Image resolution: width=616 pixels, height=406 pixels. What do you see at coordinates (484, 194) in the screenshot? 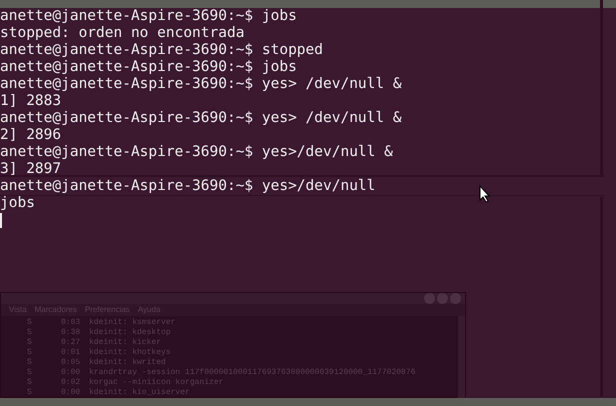
I see `mouse-pointer-icon` at bounding box center [484, 194].